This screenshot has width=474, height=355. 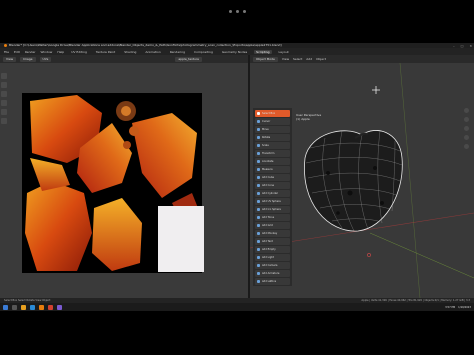 I want to click on uv-toolbar, so click(x=5, y=133).